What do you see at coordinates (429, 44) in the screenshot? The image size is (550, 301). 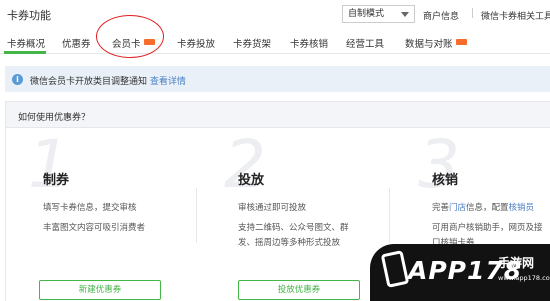 I see `tab-label: 数据与对账` at bounding box center [429, 44].